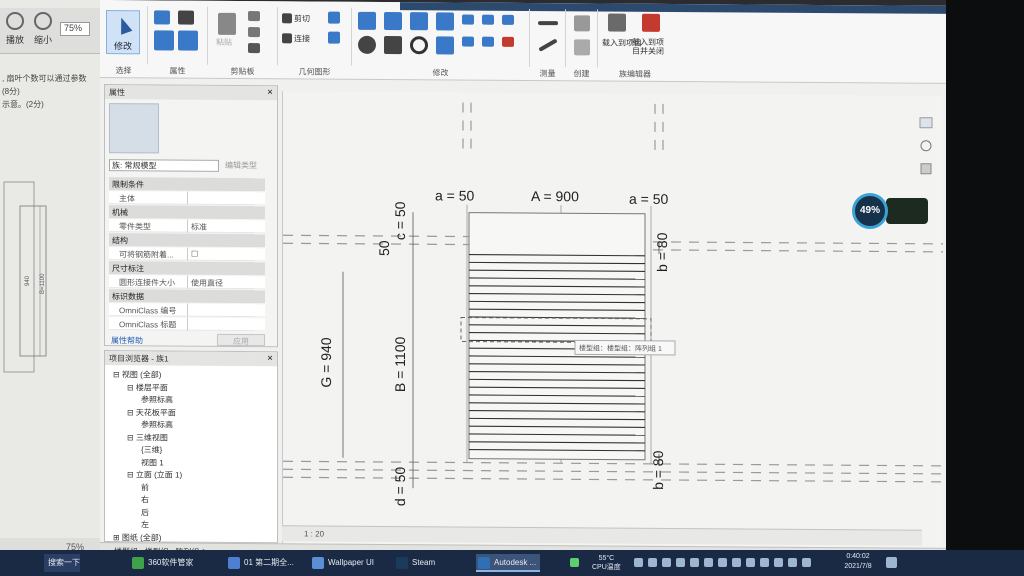  Describe the element at coordinates (145, 524) in the screenshot. I see `browser-tree-item: 左` at that location.